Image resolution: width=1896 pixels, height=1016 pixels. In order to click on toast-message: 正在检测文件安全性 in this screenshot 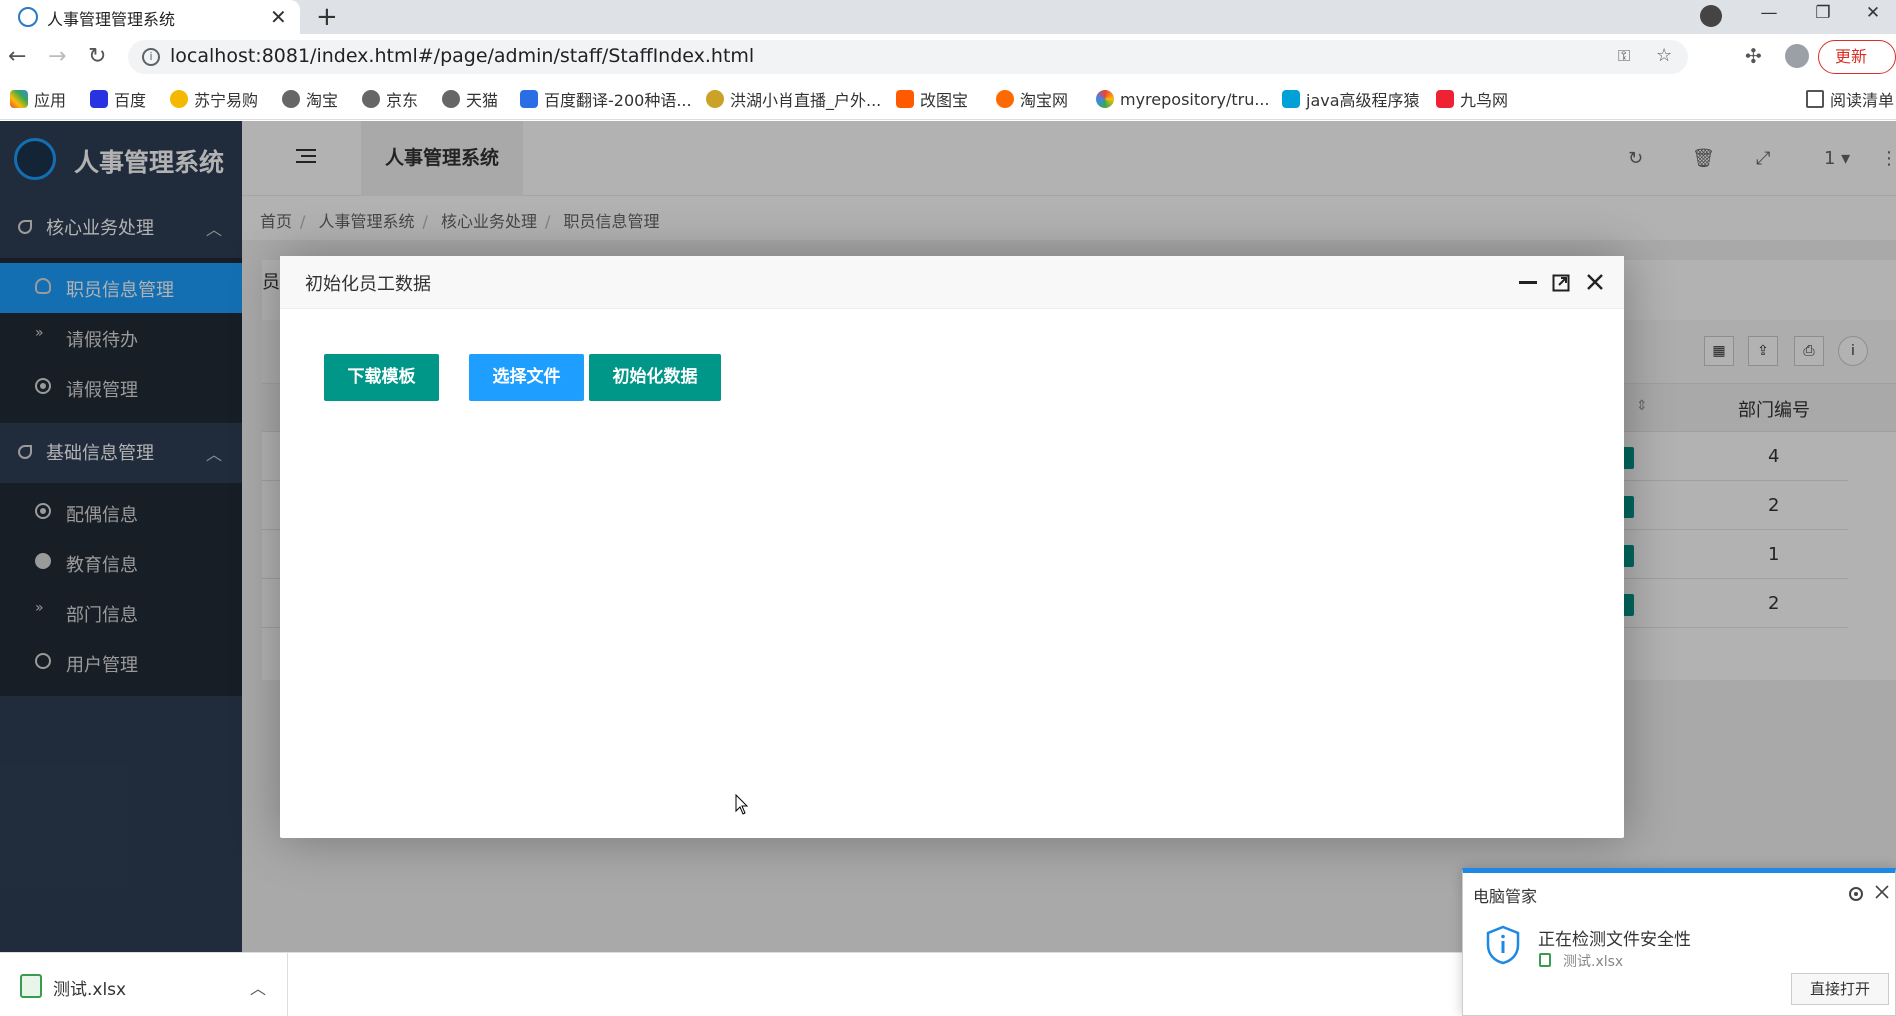, I will do `click(1614, 940)`.